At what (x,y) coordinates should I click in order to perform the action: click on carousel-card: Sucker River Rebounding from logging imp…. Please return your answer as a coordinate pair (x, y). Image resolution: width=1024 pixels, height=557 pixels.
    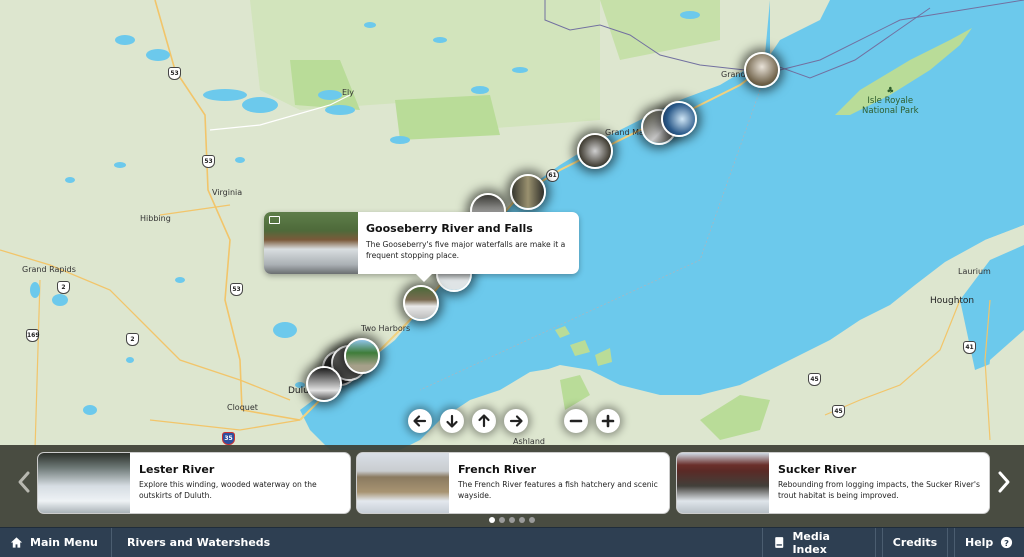
    Looking at the image, I should click on (833, 483).